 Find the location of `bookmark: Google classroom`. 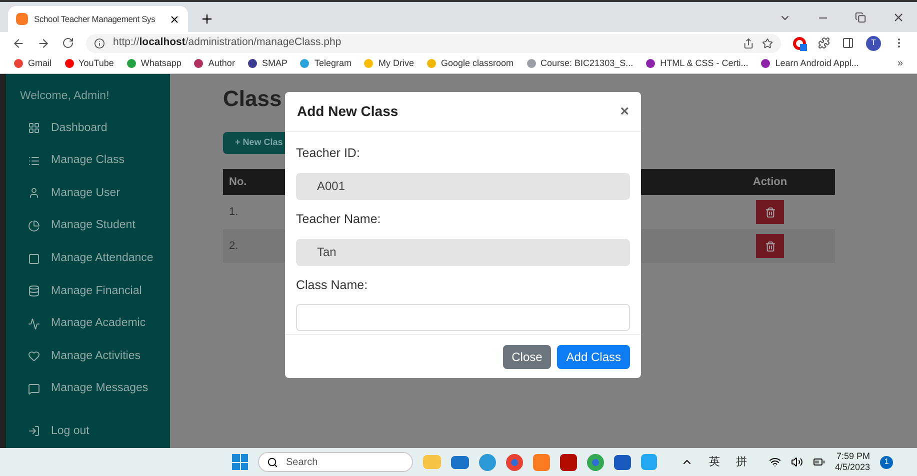

bookmark: Google classroom is located at coordinates (470, 63).